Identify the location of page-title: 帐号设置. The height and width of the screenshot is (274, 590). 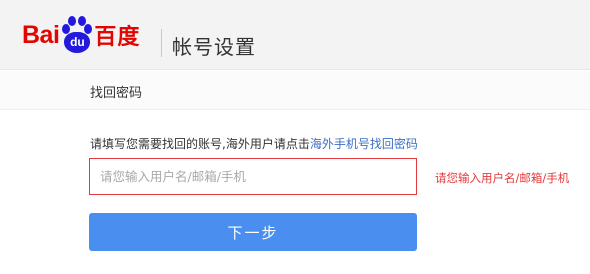
(214, 47).